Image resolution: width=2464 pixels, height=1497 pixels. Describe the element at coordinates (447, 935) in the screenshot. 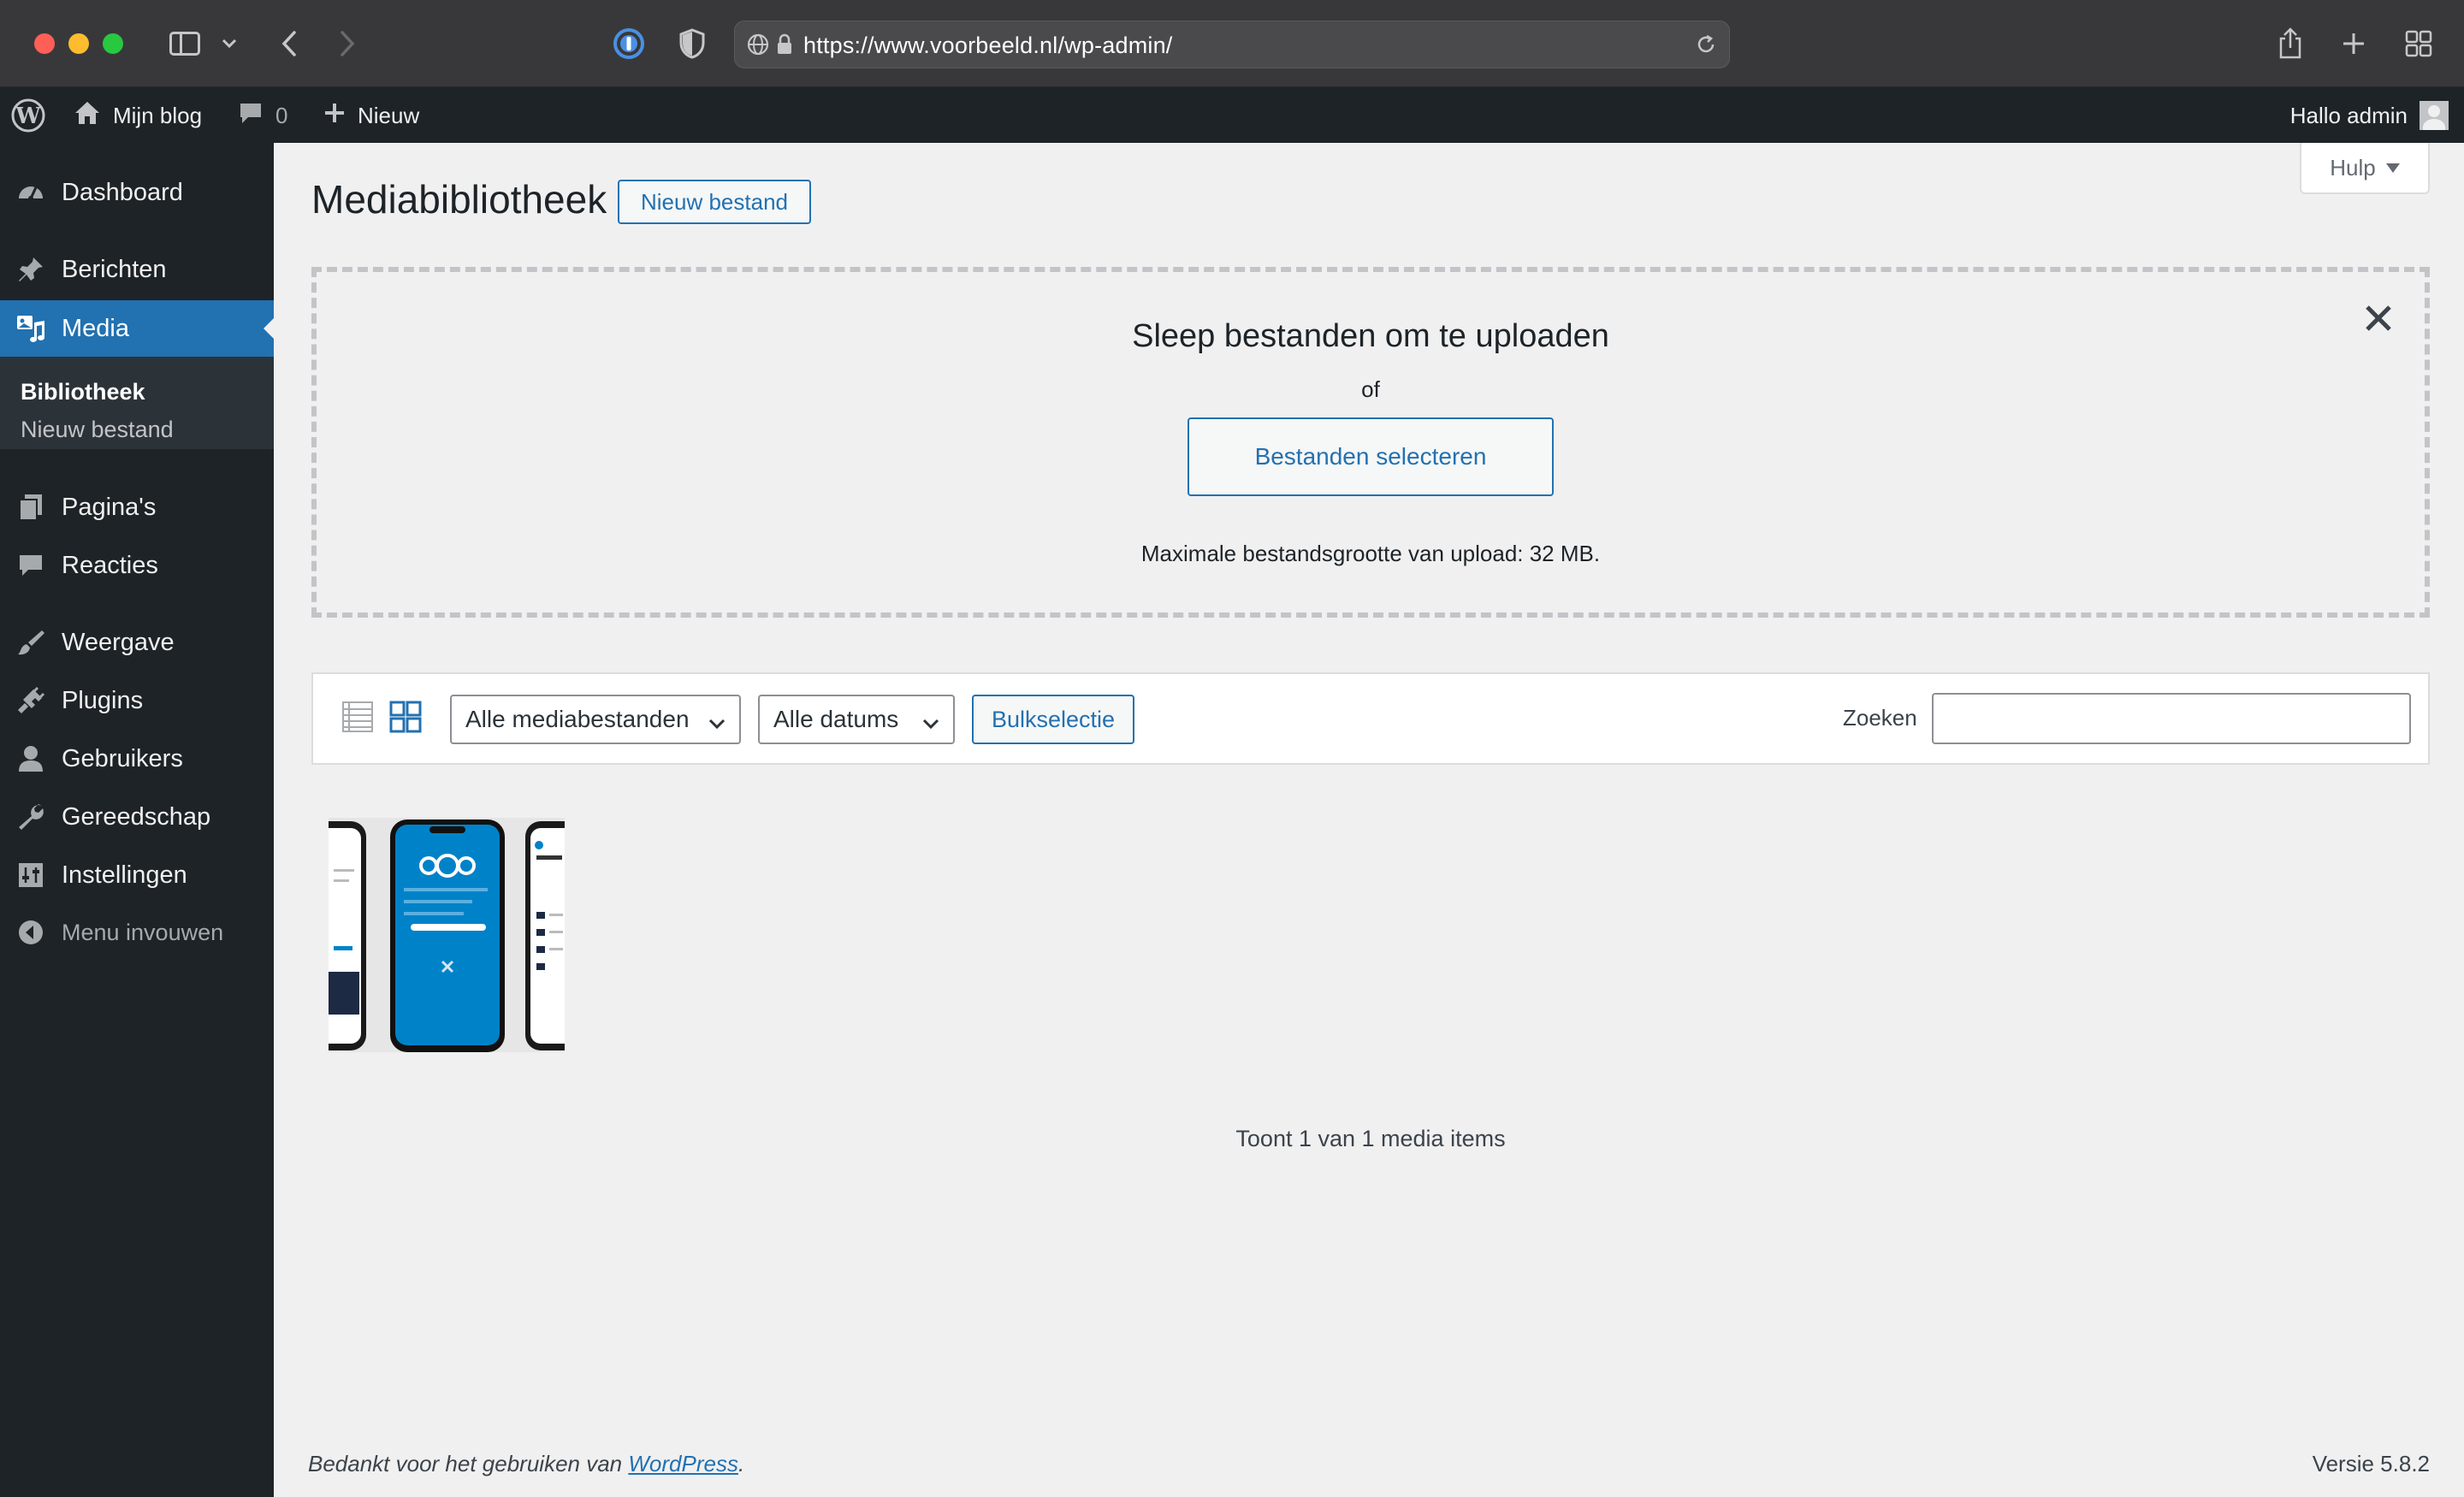

I see `media-thumbnail` at that location.